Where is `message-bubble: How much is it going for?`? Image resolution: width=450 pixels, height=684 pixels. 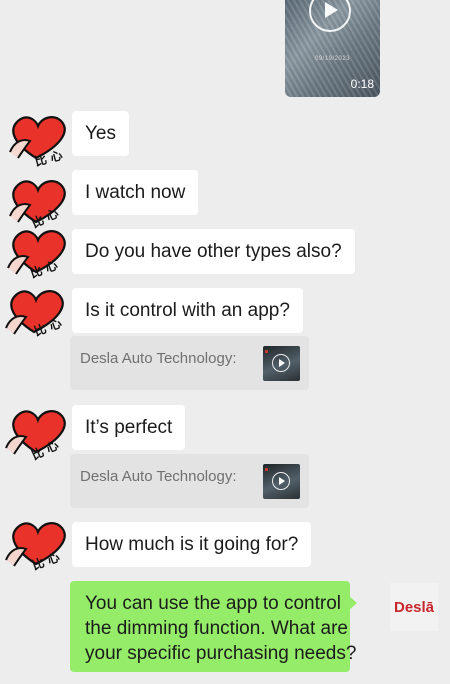
message-bubble: How much is it going for? is located at coordinates (192, 544).